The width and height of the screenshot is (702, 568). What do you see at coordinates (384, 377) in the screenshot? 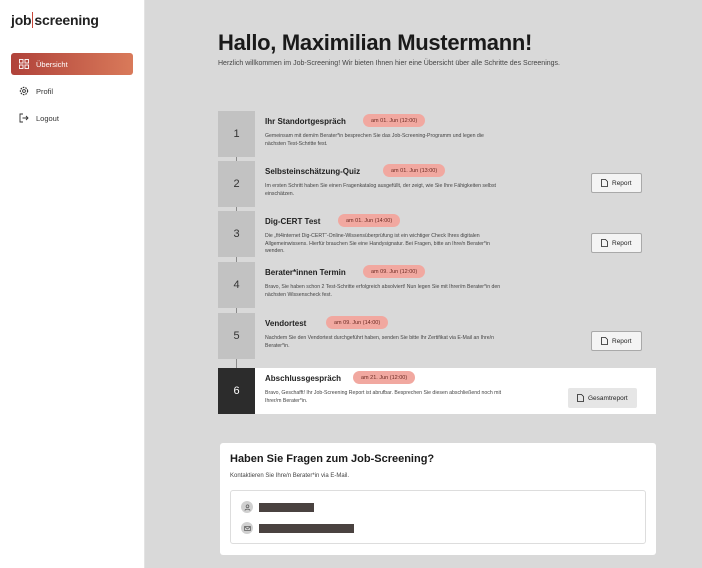
I see `step-date-badge: am 21. Jun (12:00)` at bounding box center [384, 377].